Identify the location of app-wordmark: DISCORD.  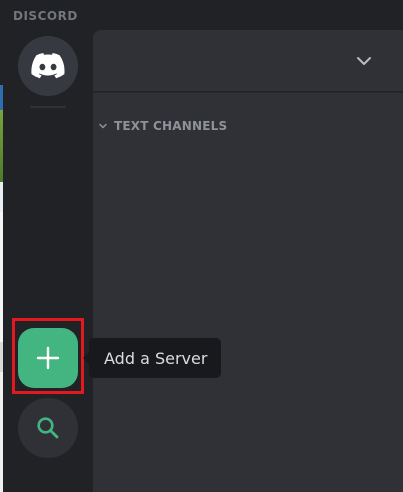
(45, 16).